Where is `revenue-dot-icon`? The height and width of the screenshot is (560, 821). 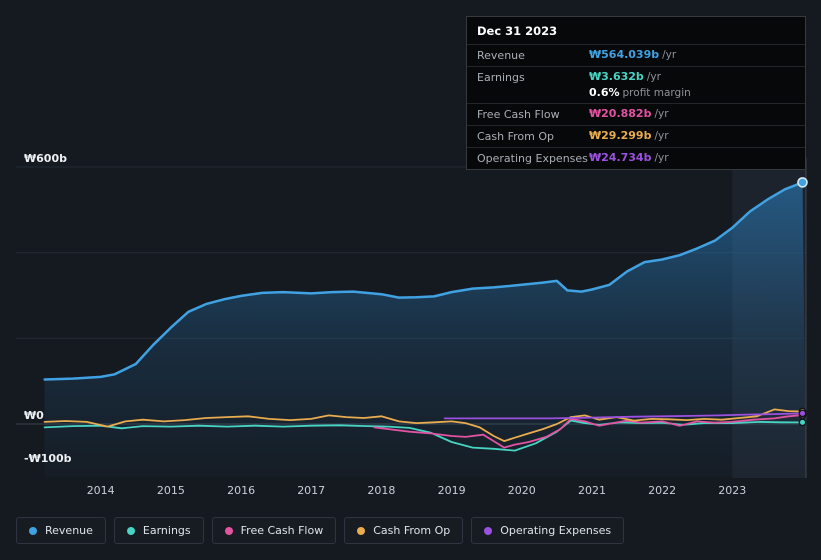 revenue-dot-icon is located at coordinates (33, 530).